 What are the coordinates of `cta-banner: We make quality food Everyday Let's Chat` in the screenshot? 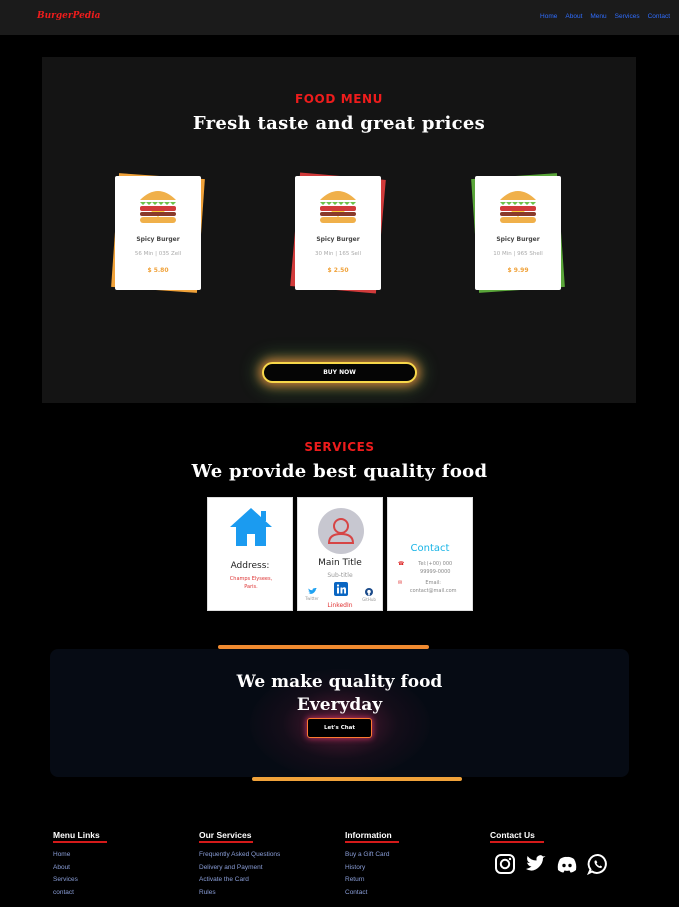 It's located at (339, 713).